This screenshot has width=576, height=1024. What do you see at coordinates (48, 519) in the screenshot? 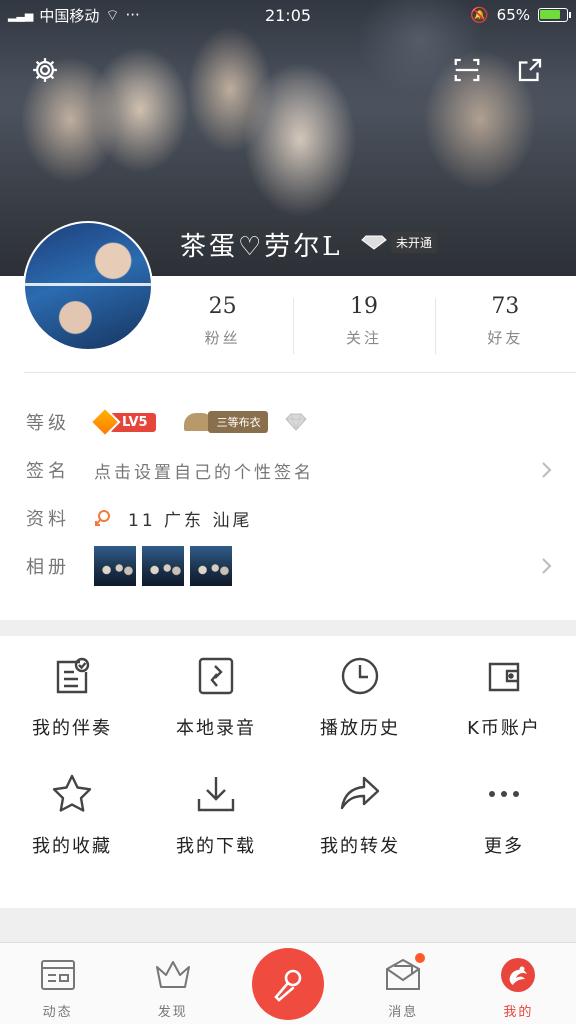
I see `info-label: 资料` at bounding box center [48, 519].